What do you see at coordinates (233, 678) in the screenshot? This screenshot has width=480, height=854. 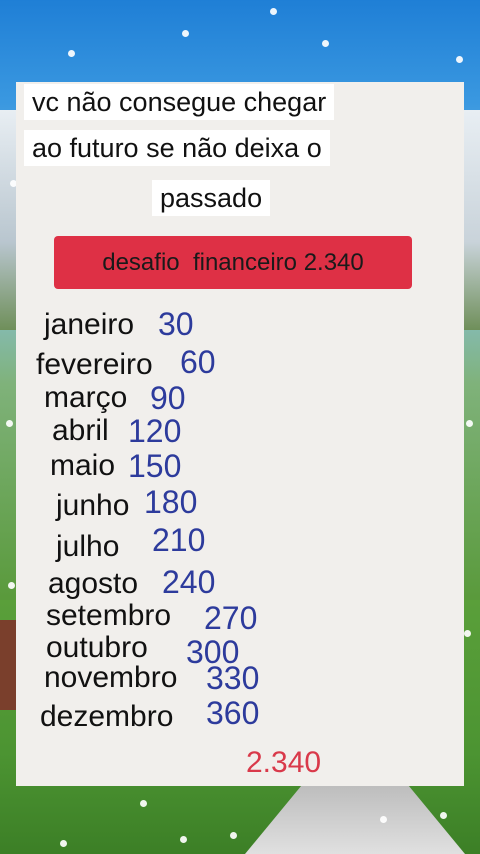 I see `month-amount: 330` at bounding box center [233, 678].